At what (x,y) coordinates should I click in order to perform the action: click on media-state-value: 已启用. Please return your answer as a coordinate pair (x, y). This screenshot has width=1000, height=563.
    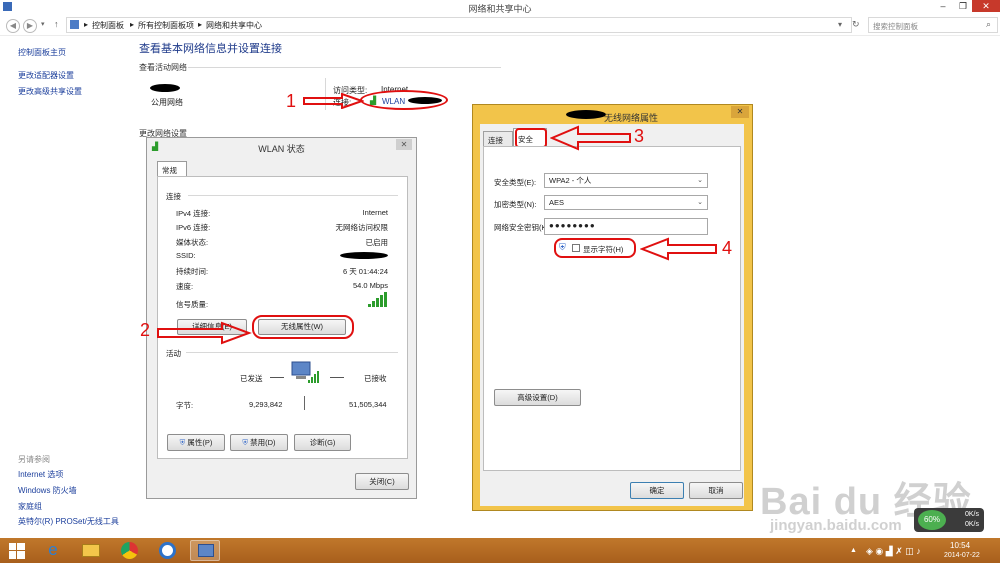
    Looking at the image, I should click on (377, 242).